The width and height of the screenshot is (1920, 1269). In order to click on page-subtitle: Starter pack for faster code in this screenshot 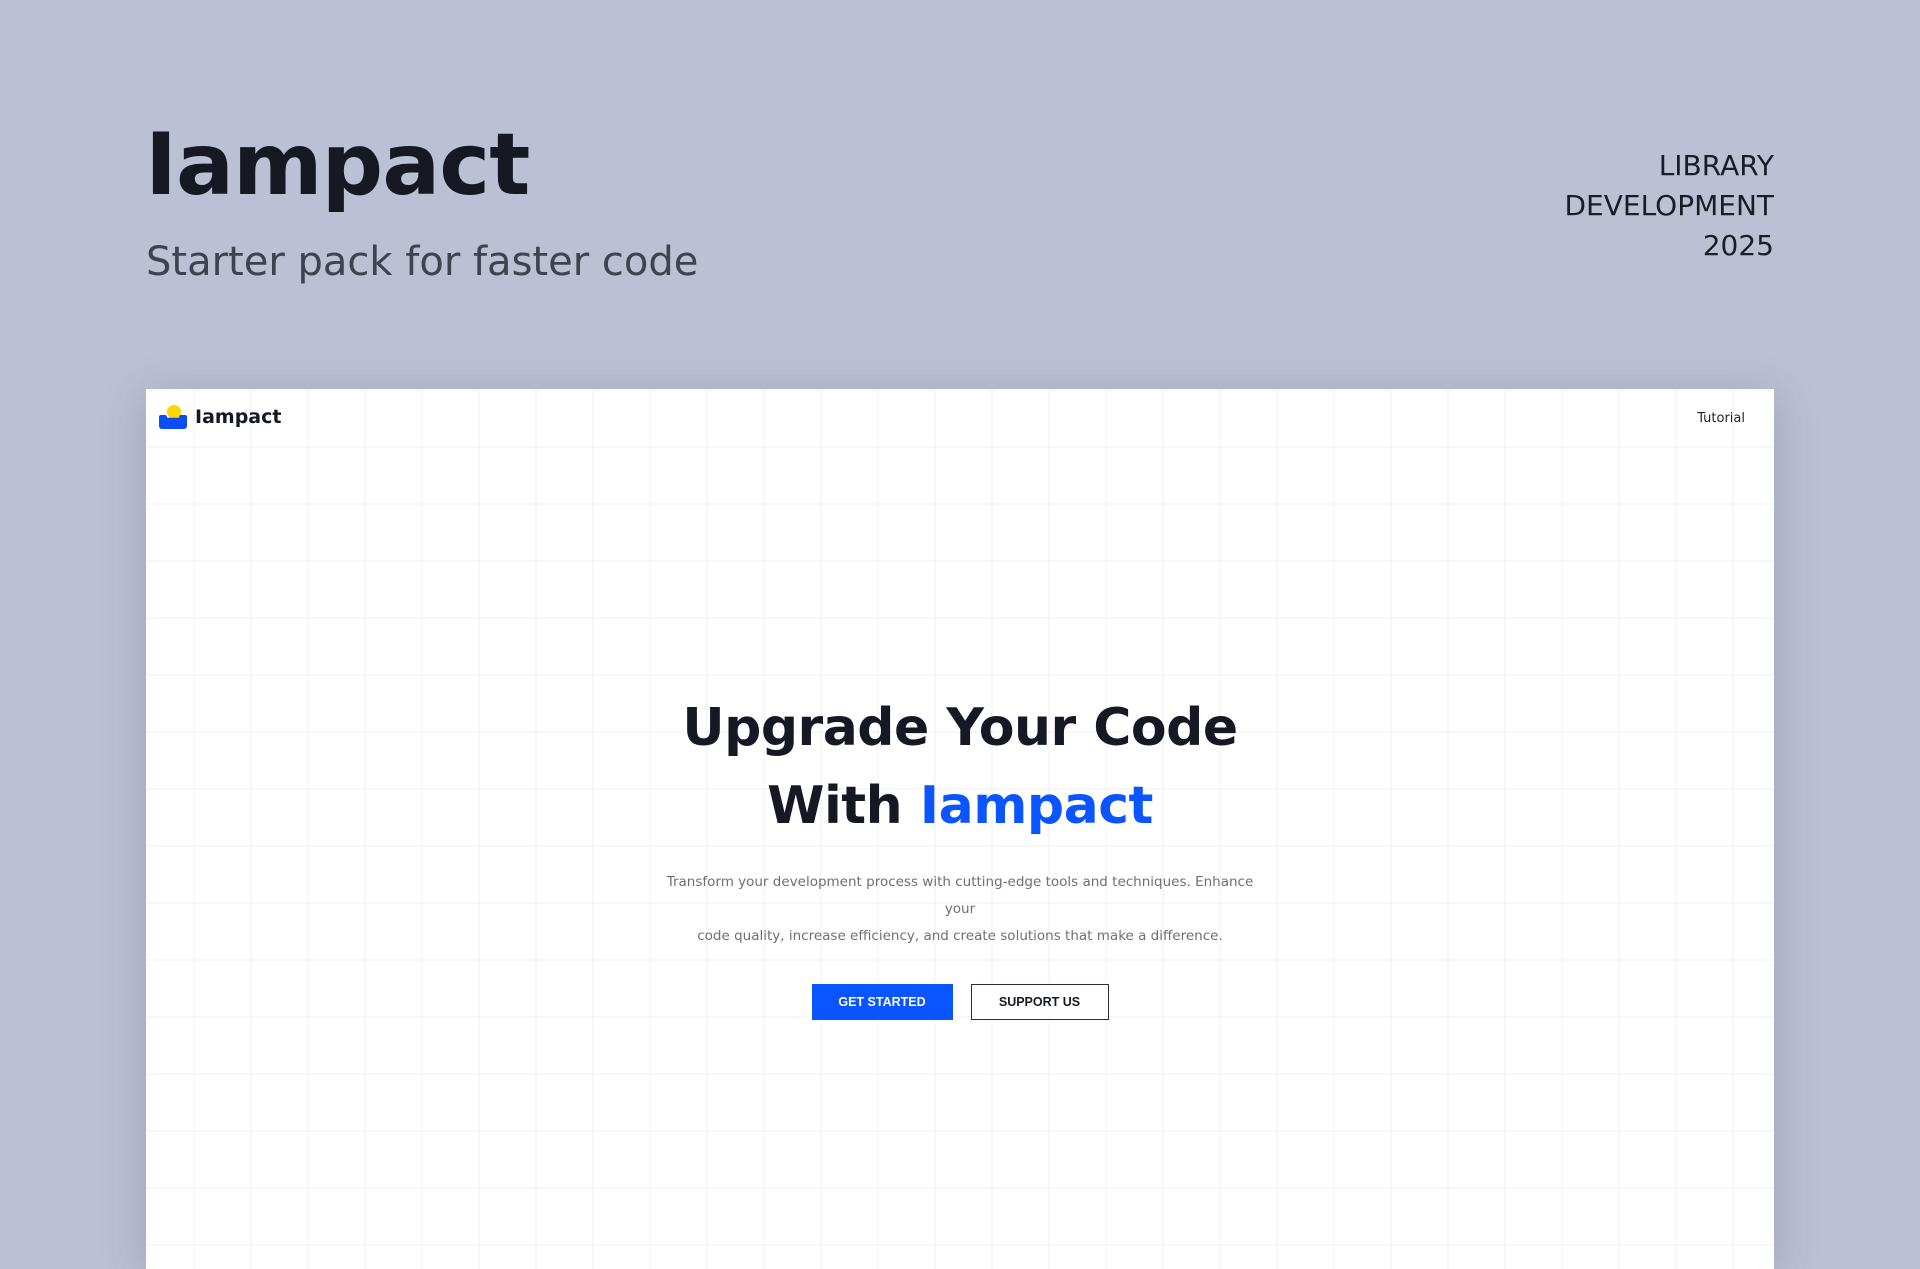, I will do `click(422, 262)`.